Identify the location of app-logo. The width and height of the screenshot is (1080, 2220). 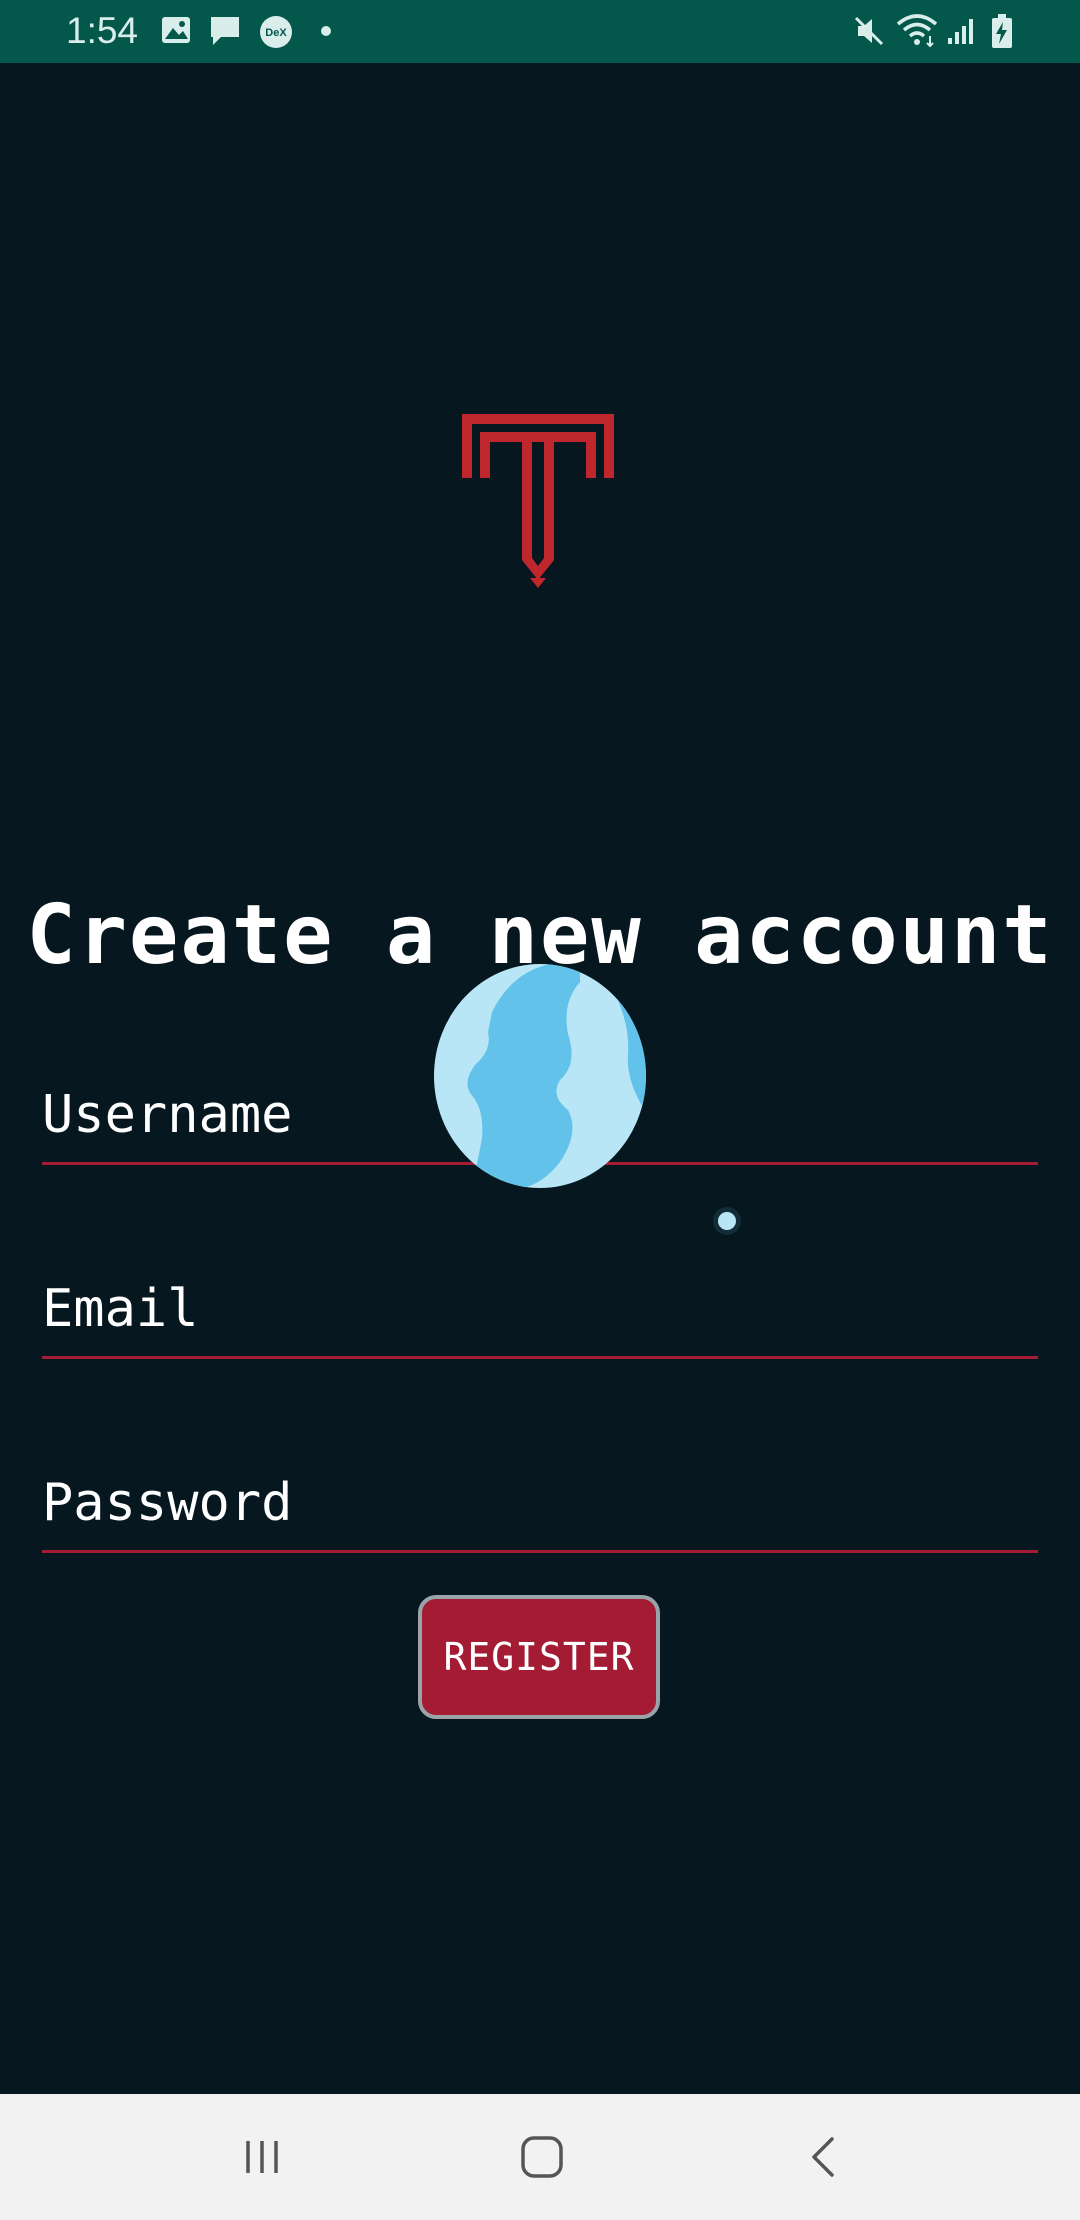
(538, 500).